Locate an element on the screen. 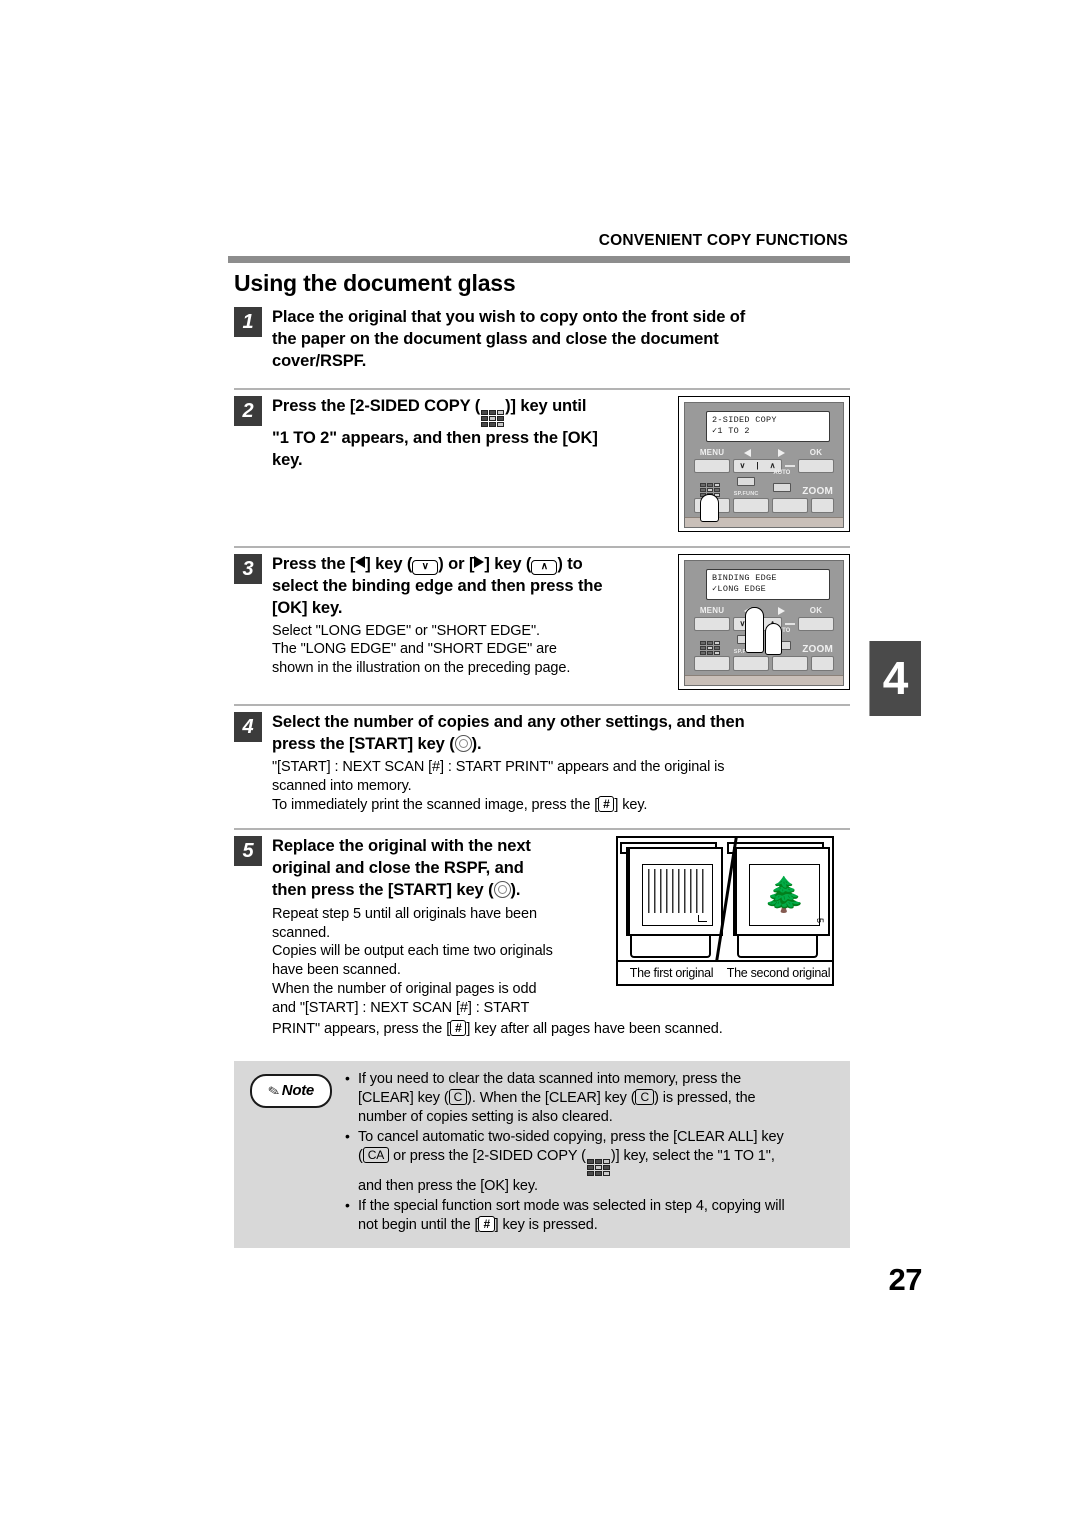 The width and height of the screenshot is (1080, 1529). note-2-d: )] key, select the "1 TO 1", is located at coordinates (692, 1156).